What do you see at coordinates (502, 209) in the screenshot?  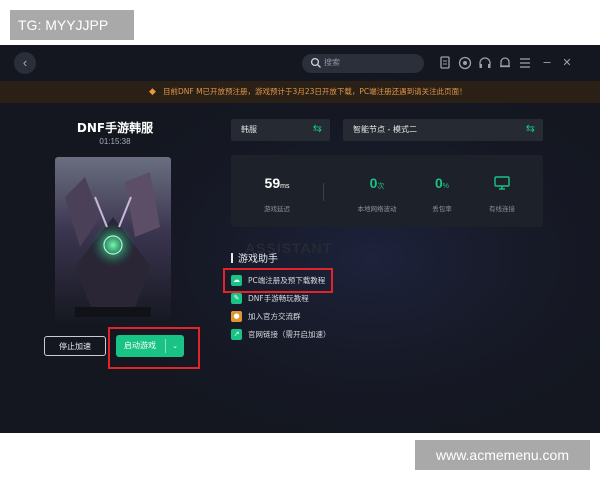 I see `stat-connection-label: 有线连接` at bounding box center [502, 209].